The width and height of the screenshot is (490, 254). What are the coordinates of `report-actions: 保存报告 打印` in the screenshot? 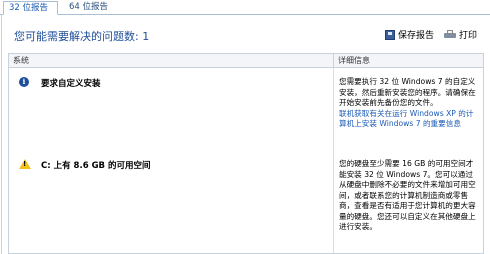 It's located at (430, 34).